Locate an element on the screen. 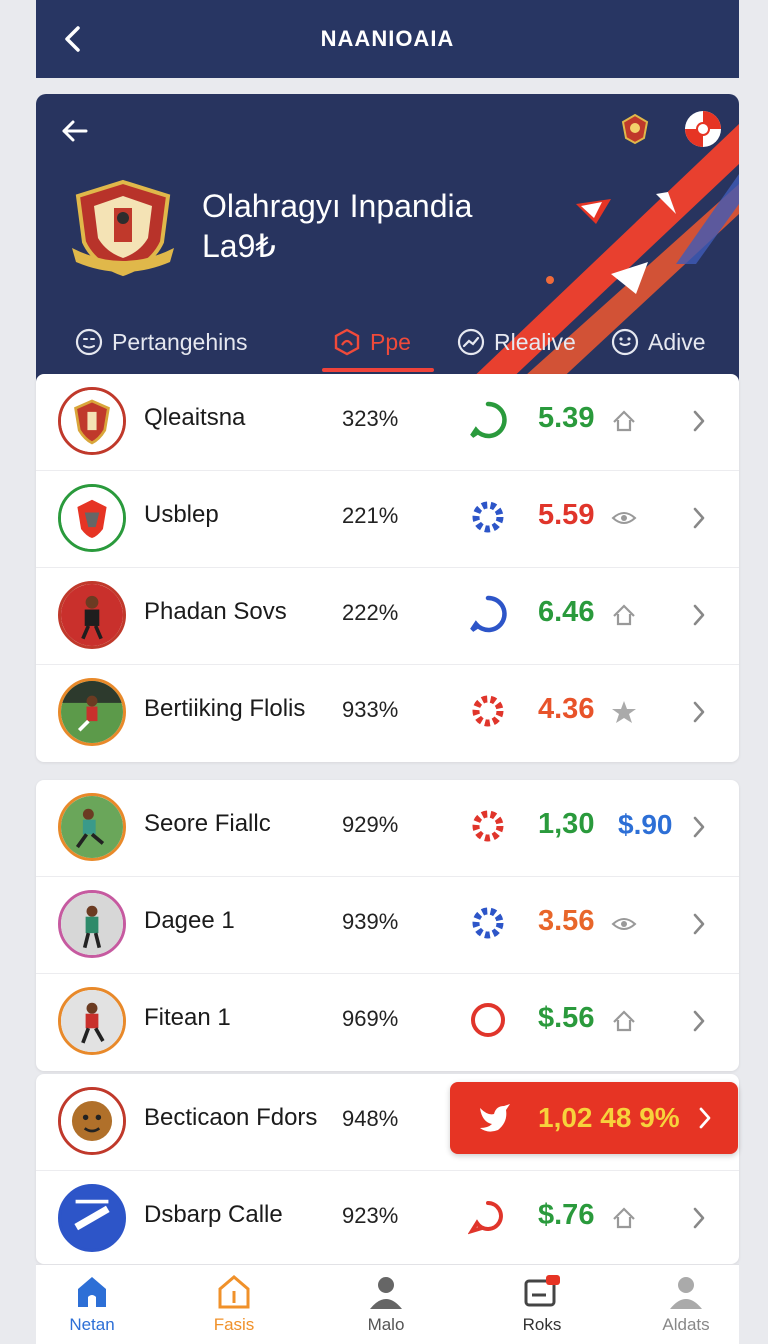 The image size is (768, 1344). red-circle-icon is located at coordinates (488, 1020).